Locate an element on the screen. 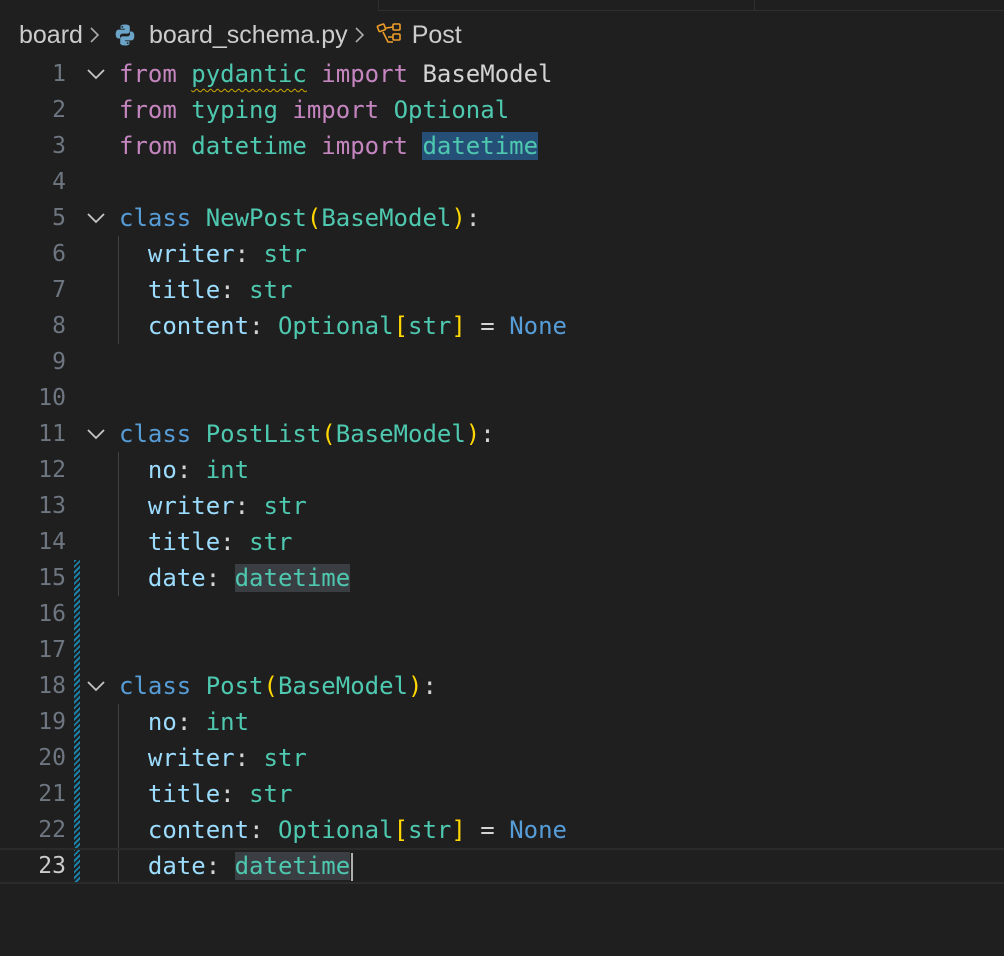  selected-text: datetime is located at coordinates (480, 146).